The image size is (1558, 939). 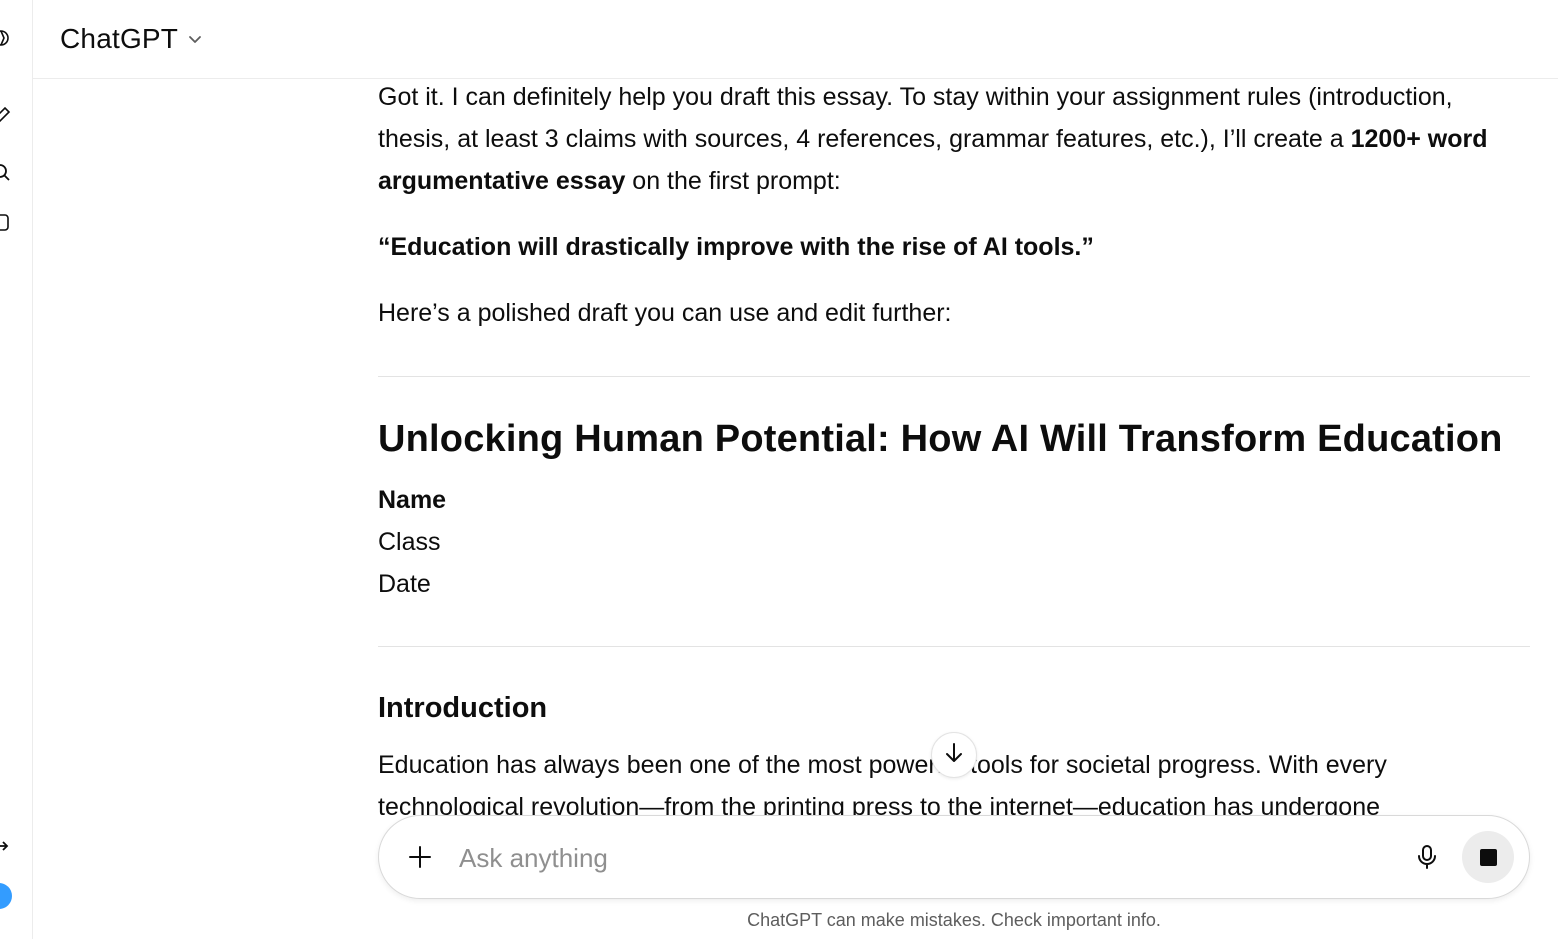 What do you see at coordinates (119, 38) in the screenshot?
I see `model-name: ChatGPT` at bounding box center [119, 38].